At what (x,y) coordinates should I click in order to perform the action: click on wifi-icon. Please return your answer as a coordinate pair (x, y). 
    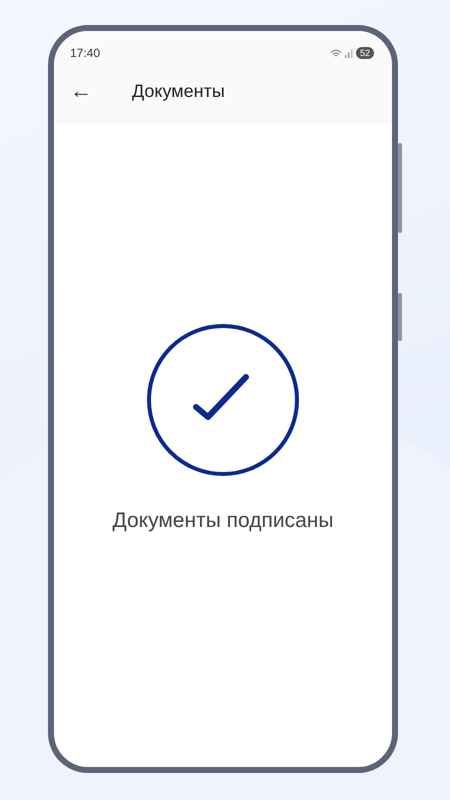
    Looking at the image, I should click on (336, 53).